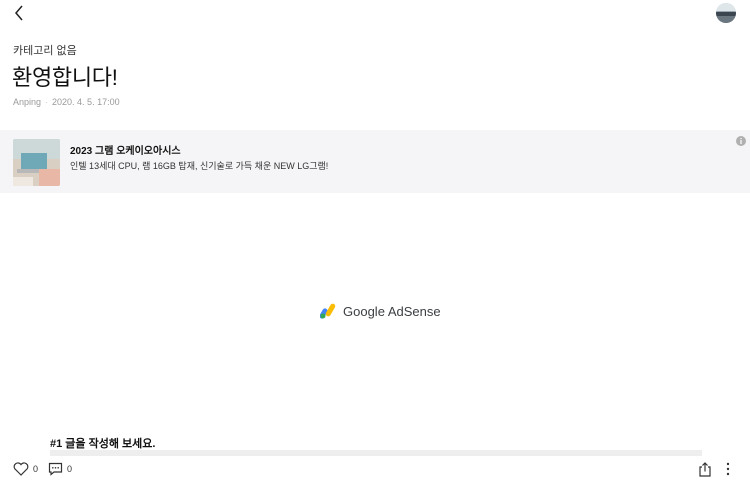 This screenshot has height=482, width=750. I want to click on ad-info-button, so click(741, 139).